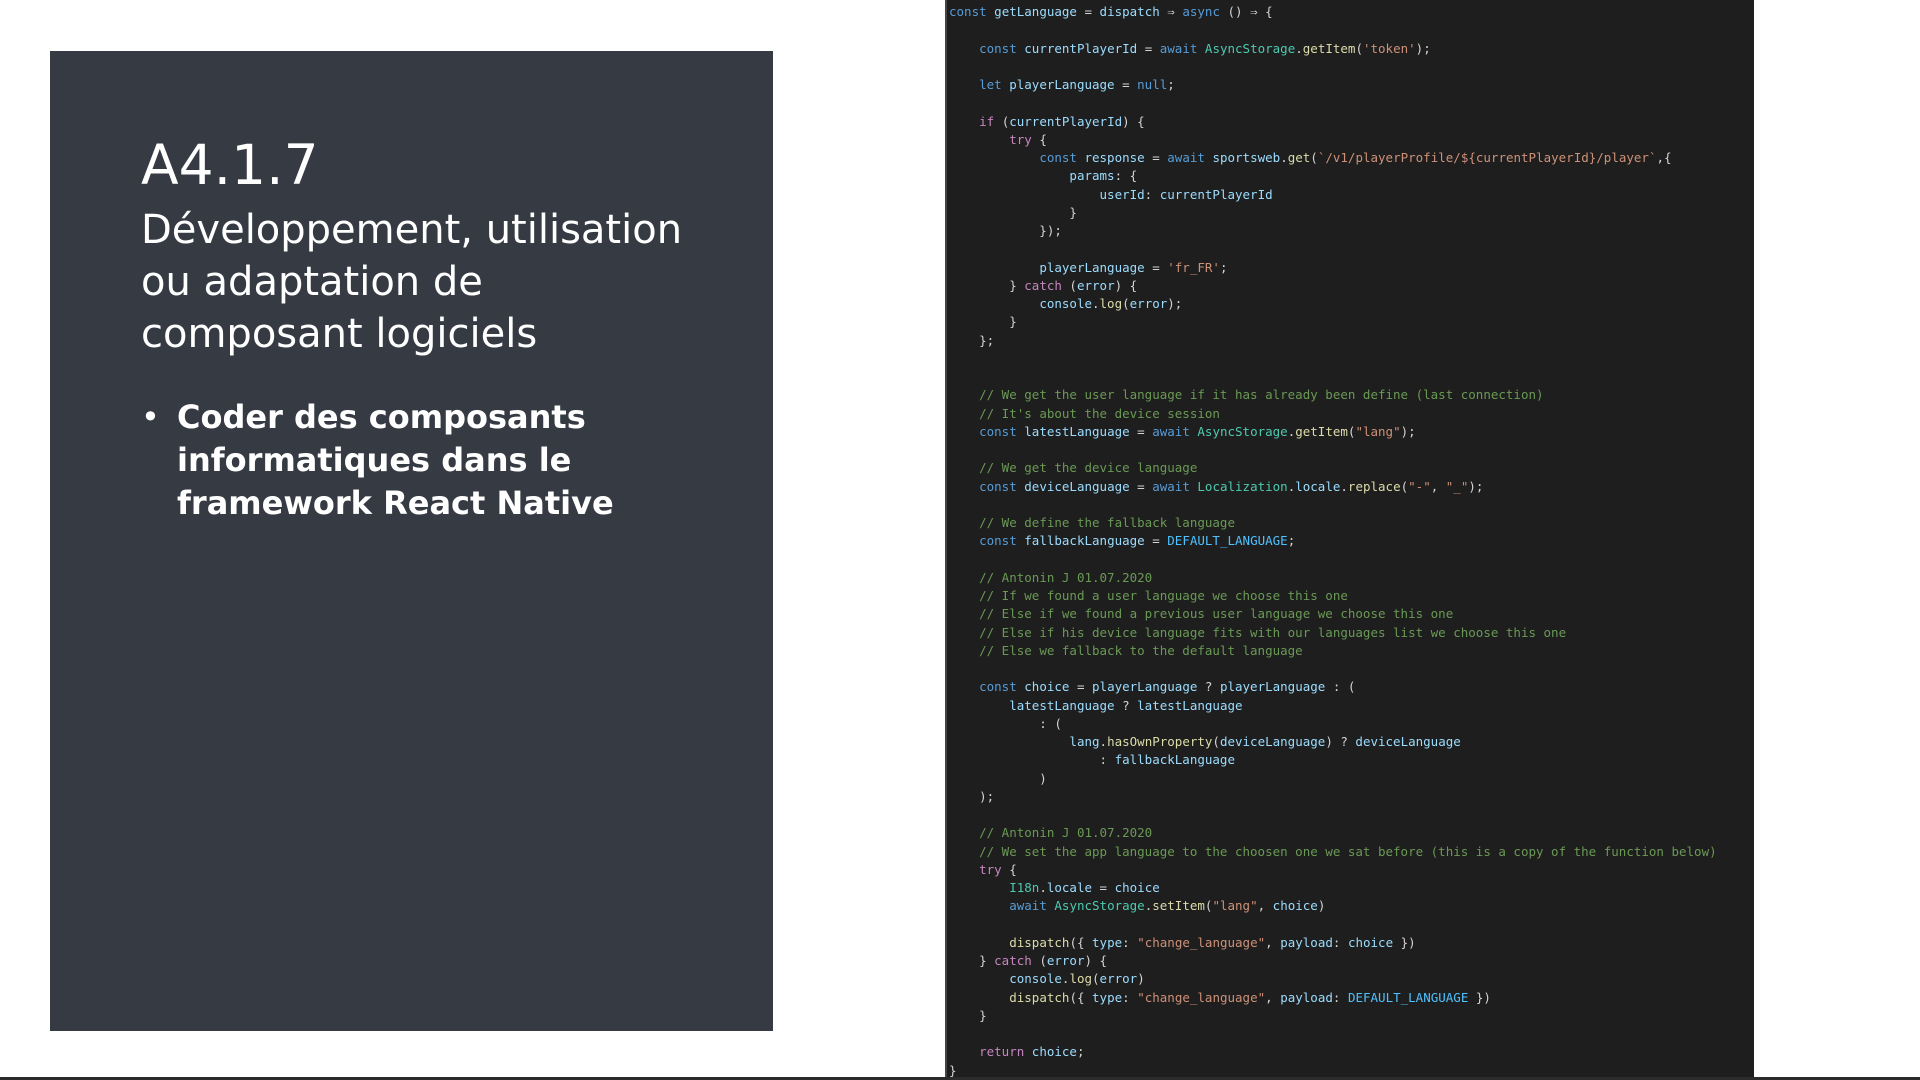 The height and width of the screenshot is (1080, 1920). Describe the element at coordinates (1005, 230) in the screenshot. I see `code-line: });` at that location.